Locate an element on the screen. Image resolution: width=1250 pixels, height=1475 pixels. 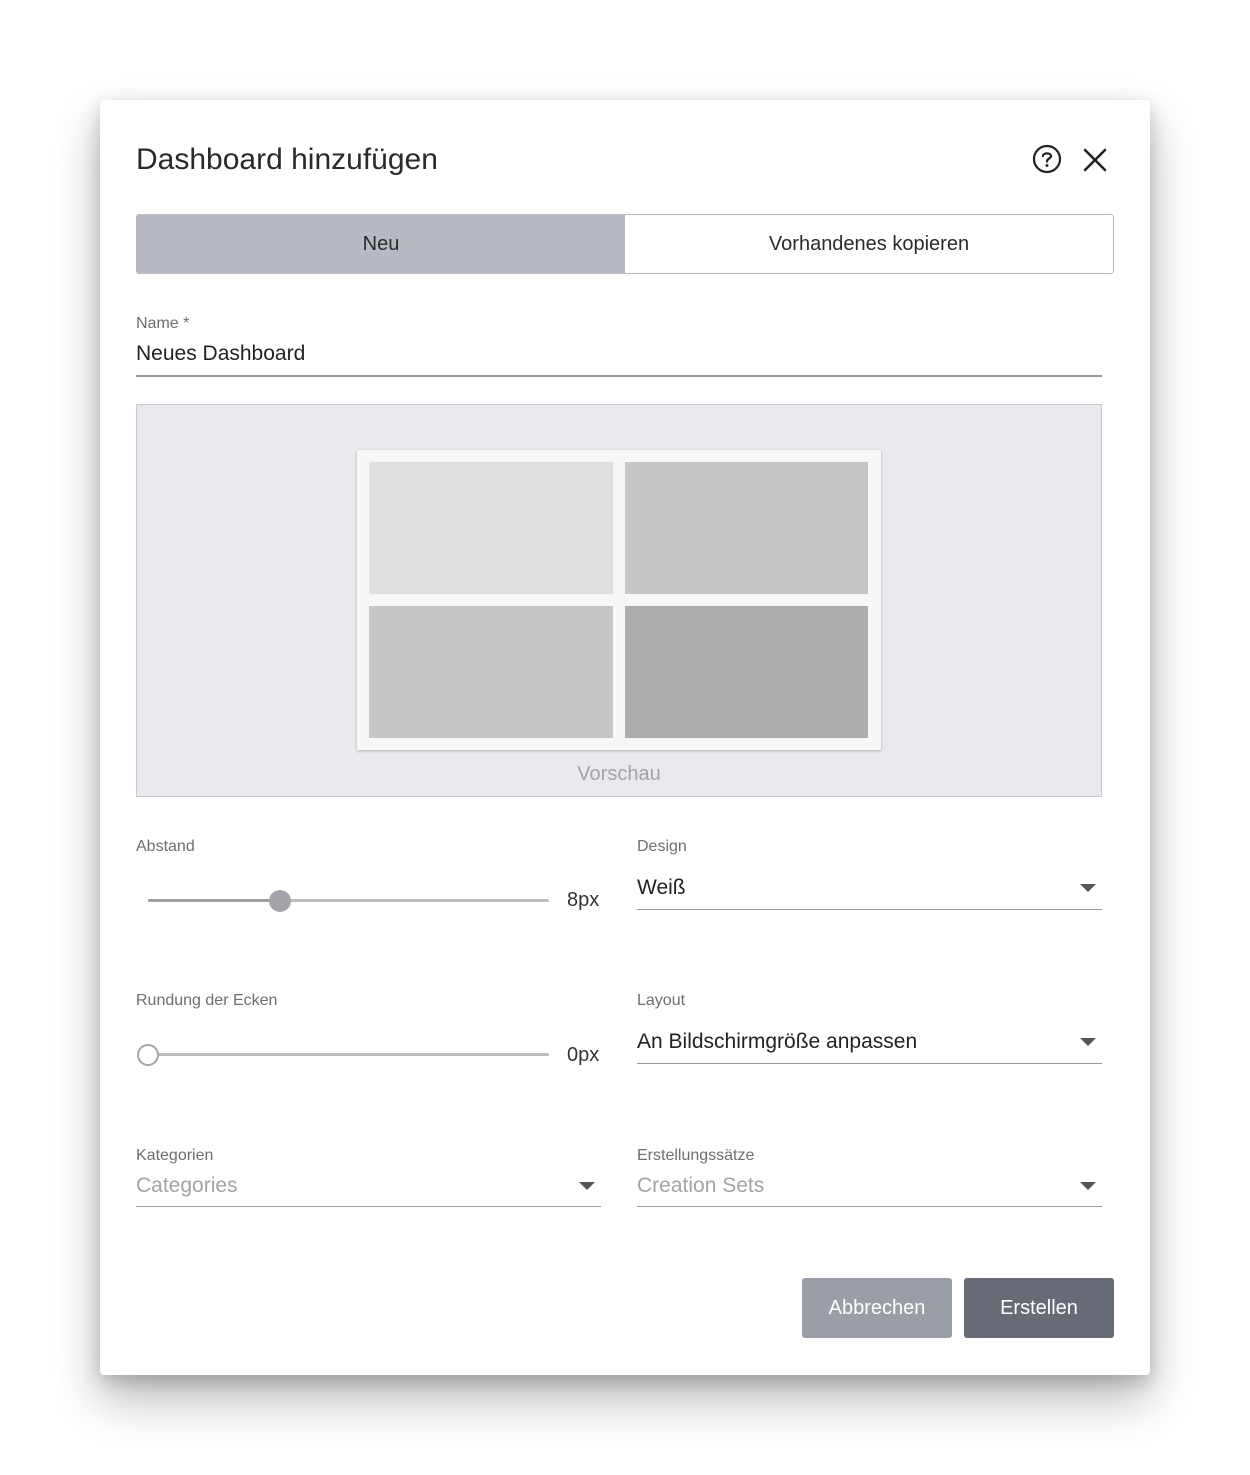
tab-new: Neu is located at coordinates (381, 244).